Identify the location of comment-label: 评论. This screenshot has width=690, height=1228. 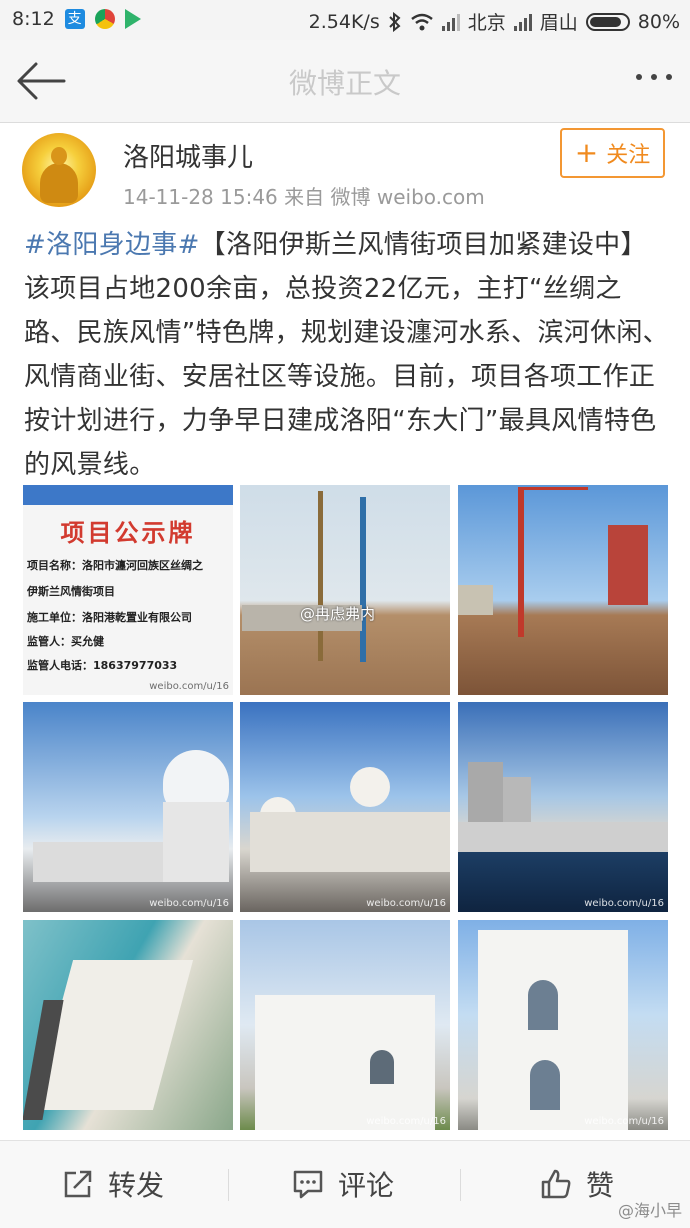
(366, 1185).